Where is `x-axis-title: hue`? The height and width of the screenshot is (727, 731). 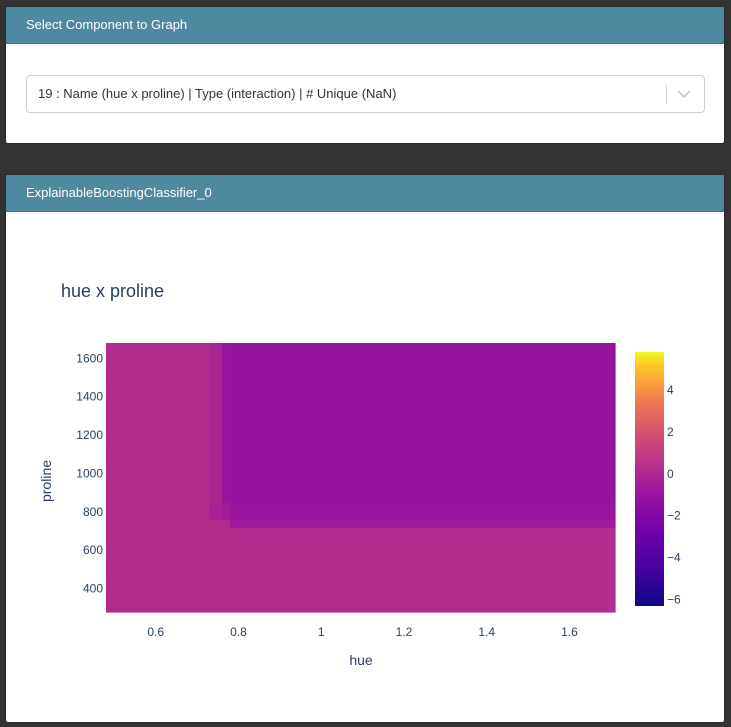
x-axis-title: hue is located at coordinates (361, 660).